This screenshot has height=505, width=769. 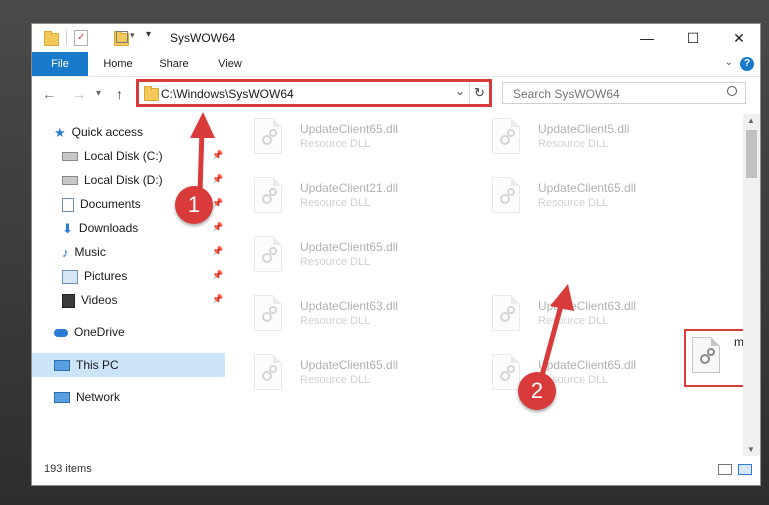 I want to click on step-marker-1: 1, so click(x=194, y=205).